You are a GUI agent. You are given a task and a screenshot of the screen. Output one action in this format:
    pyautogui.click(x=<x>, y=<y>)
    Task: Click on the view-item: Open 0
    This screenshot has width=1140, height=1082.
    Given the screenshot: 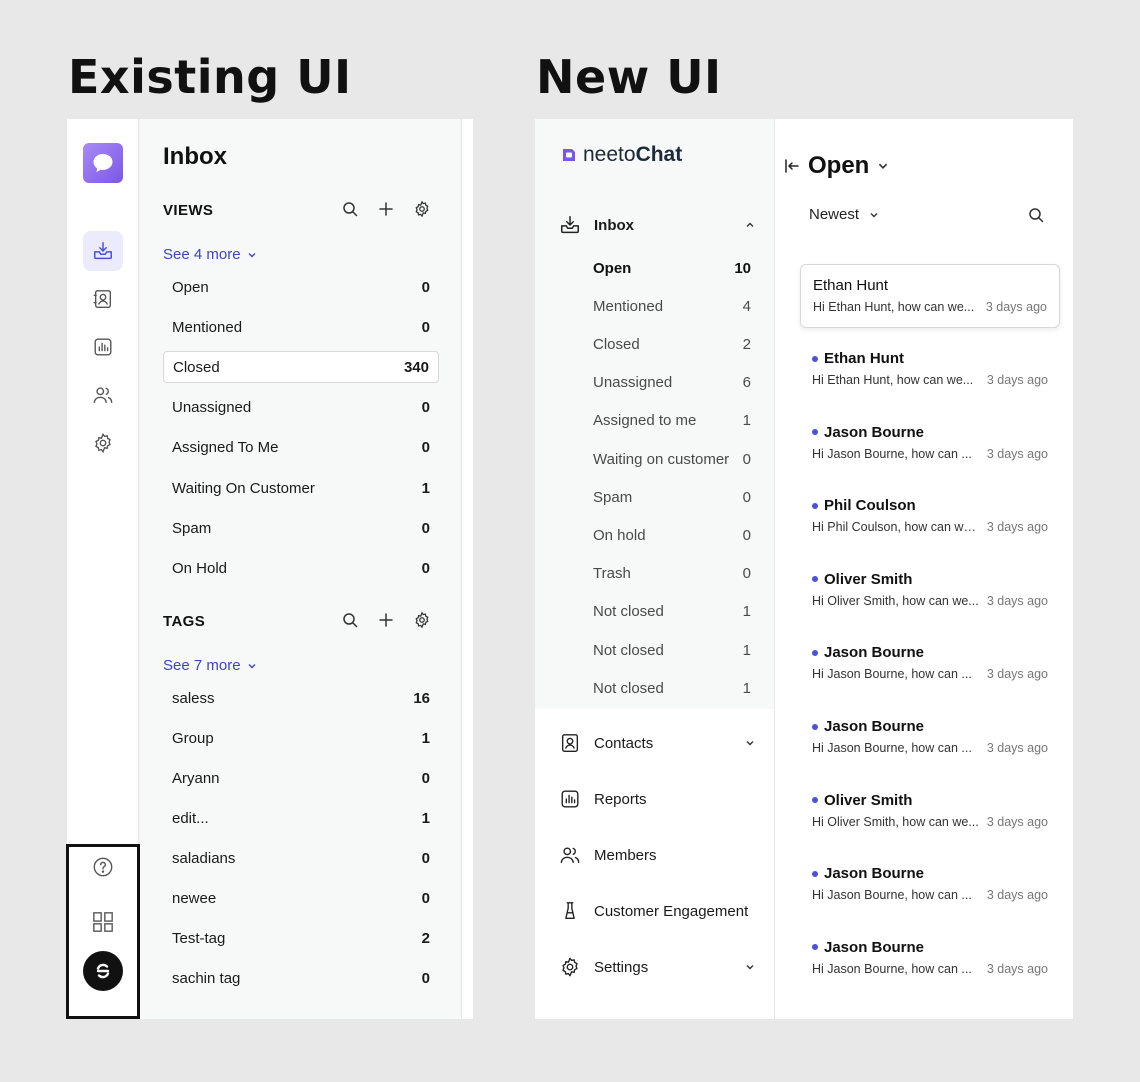 What is the action you would take?
    pyautogui.click(x=301, y=287)
    